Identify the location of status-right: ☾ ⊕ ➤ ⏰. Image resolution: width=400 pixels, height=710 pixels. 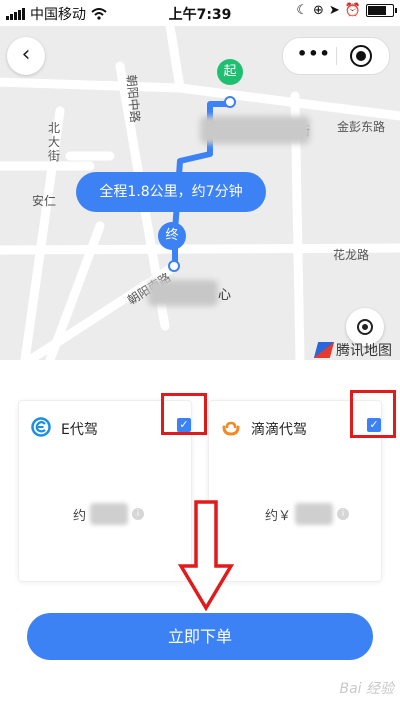
(346, 10).